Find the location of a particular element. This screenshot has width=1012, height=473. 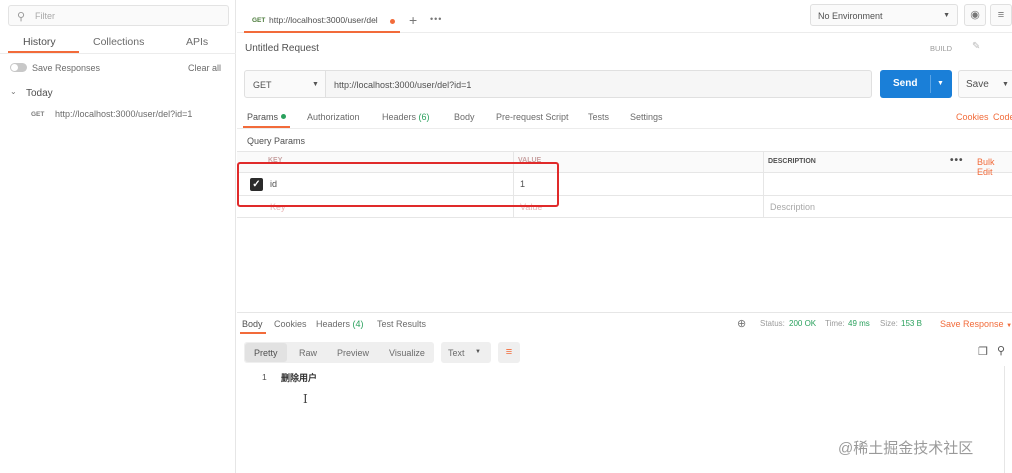

tab-headers-count: (6) is located at coordinates (424, 117).